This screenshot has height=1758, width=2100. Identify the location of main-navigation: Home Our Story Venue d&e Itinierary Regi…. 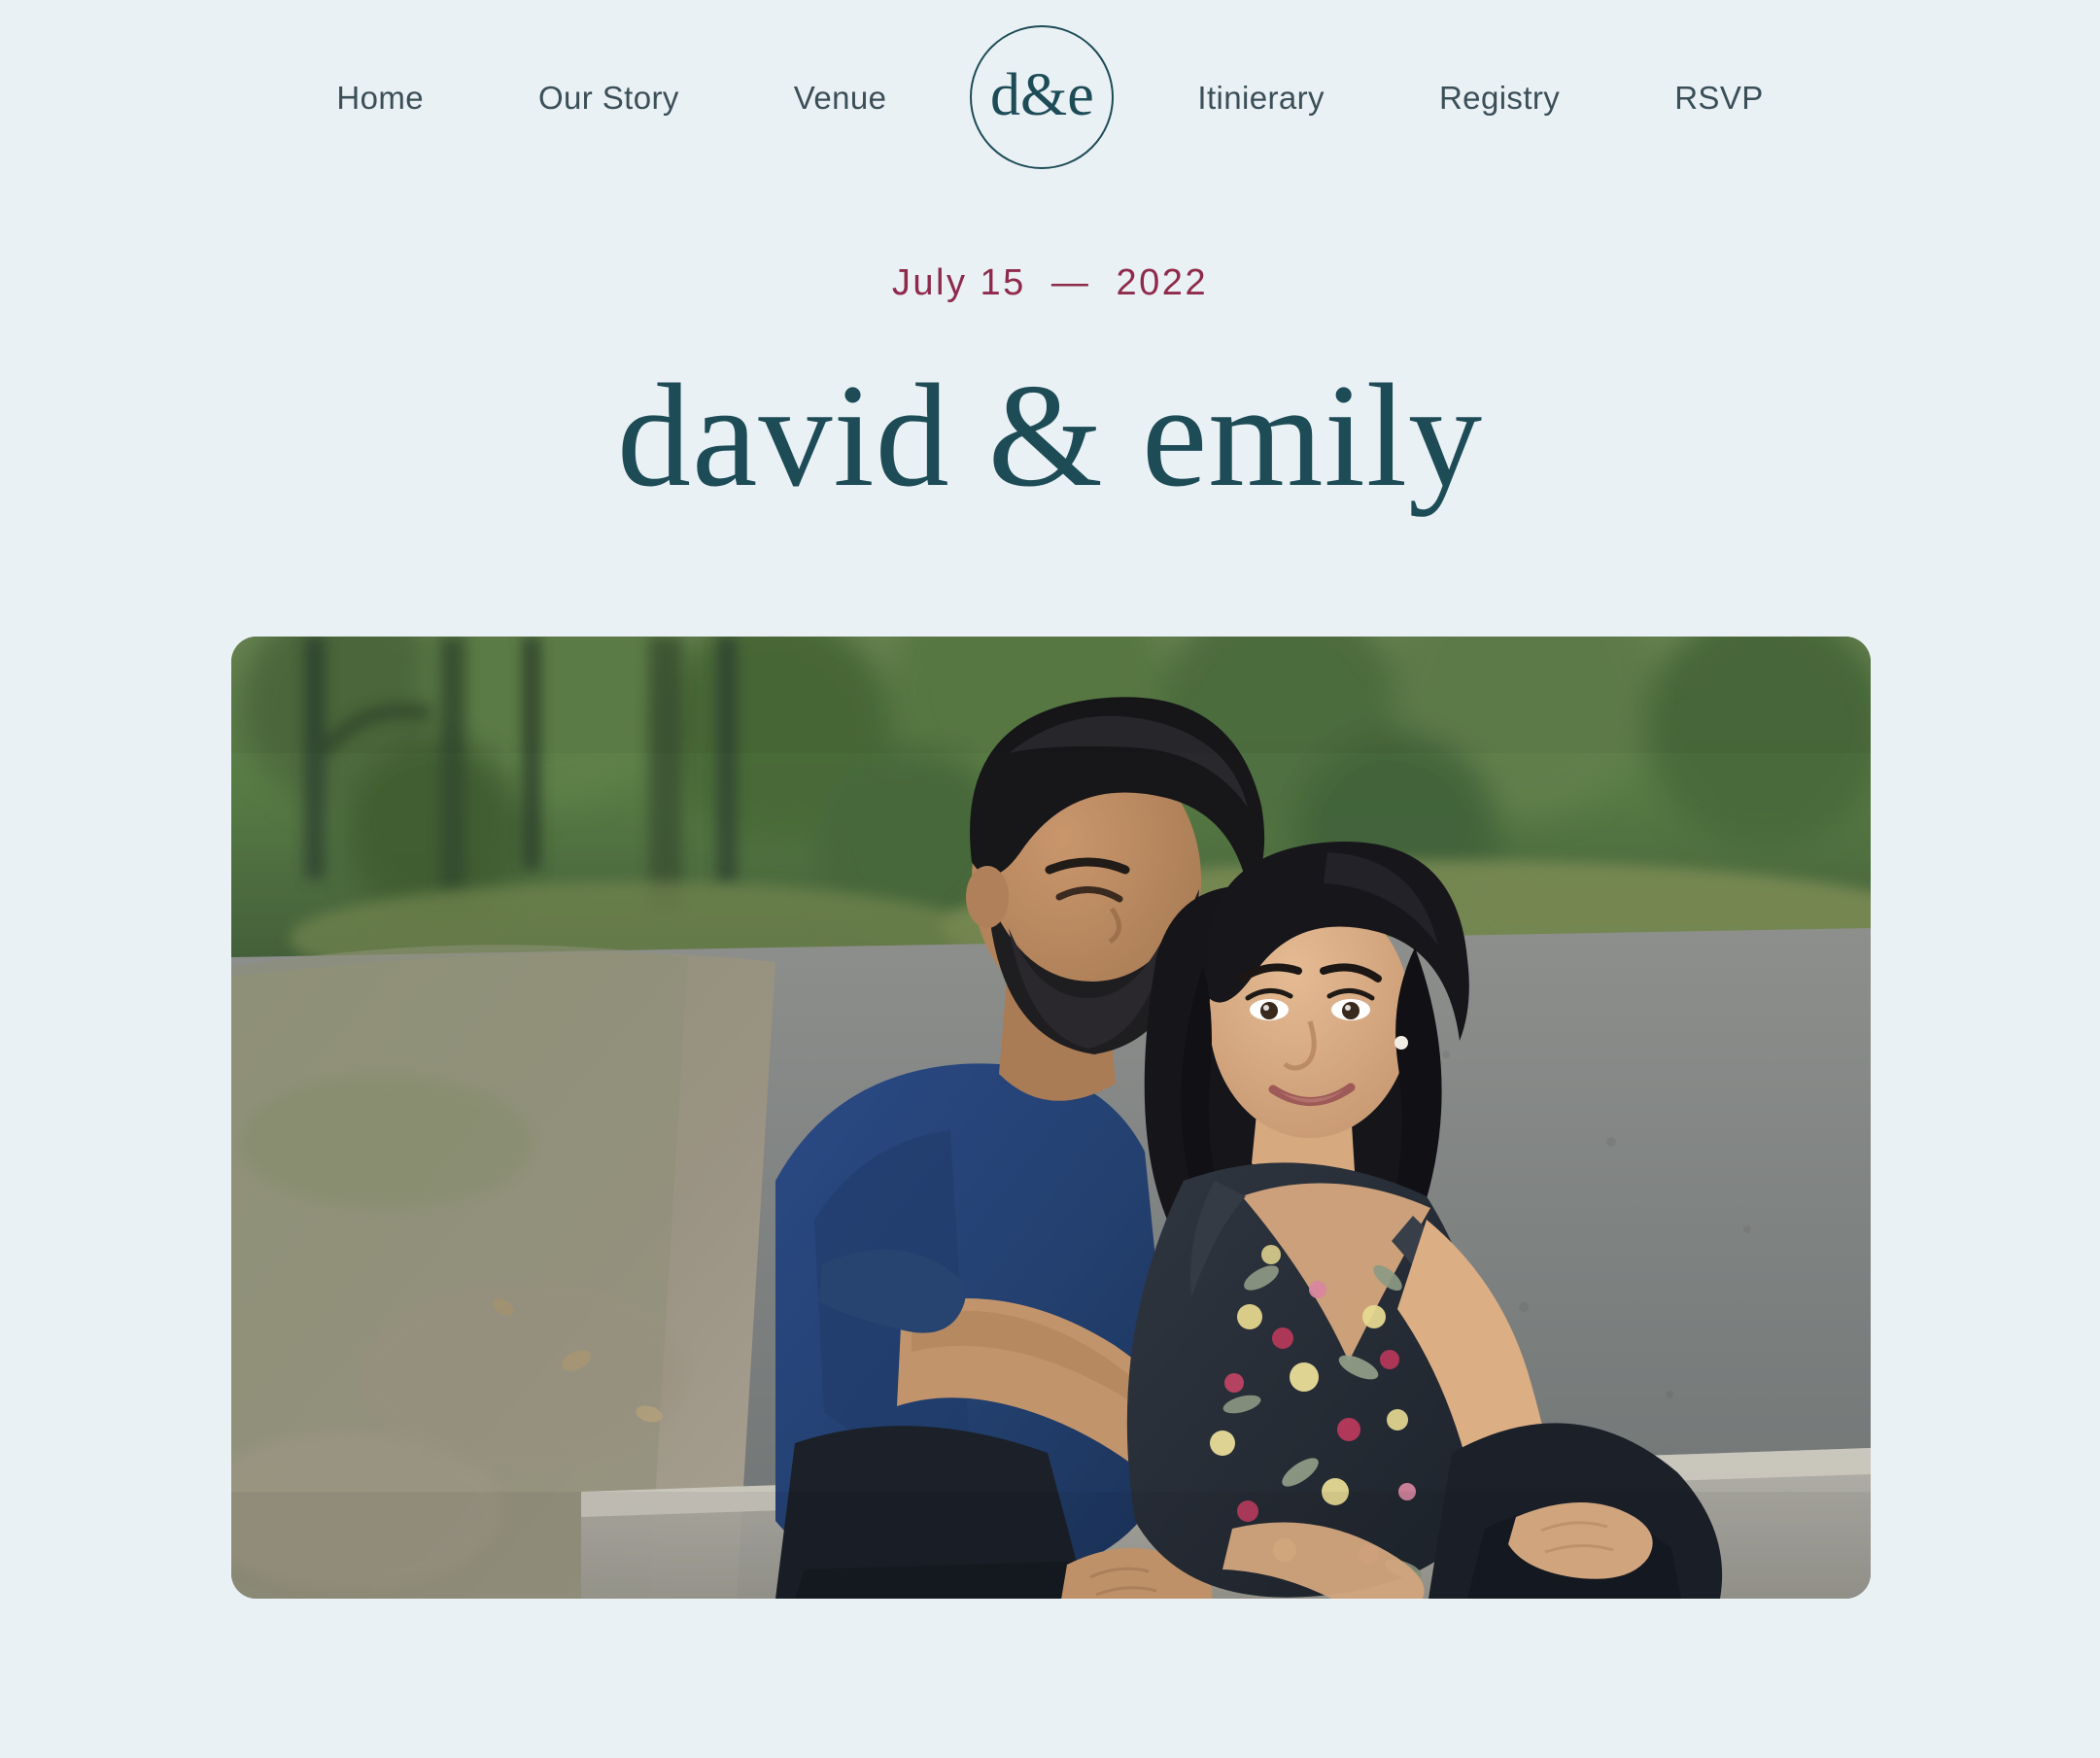
(1050, 97).